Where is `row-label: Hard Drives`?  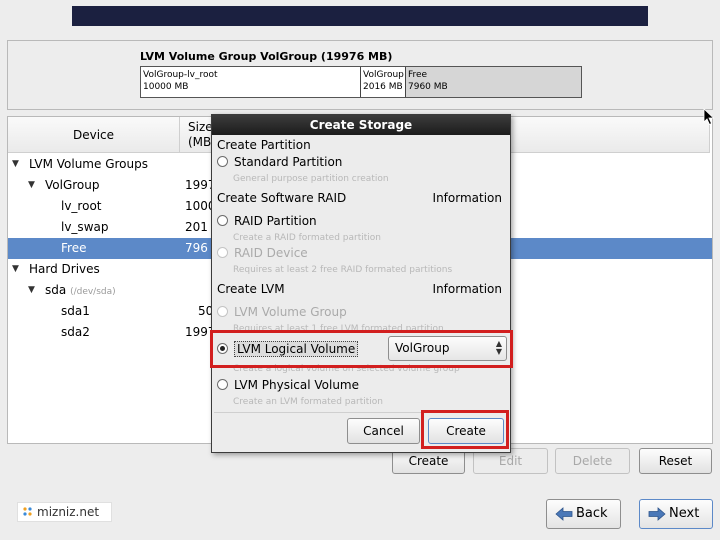 row-label: Hard Drives is located at coordinates (64, 269).